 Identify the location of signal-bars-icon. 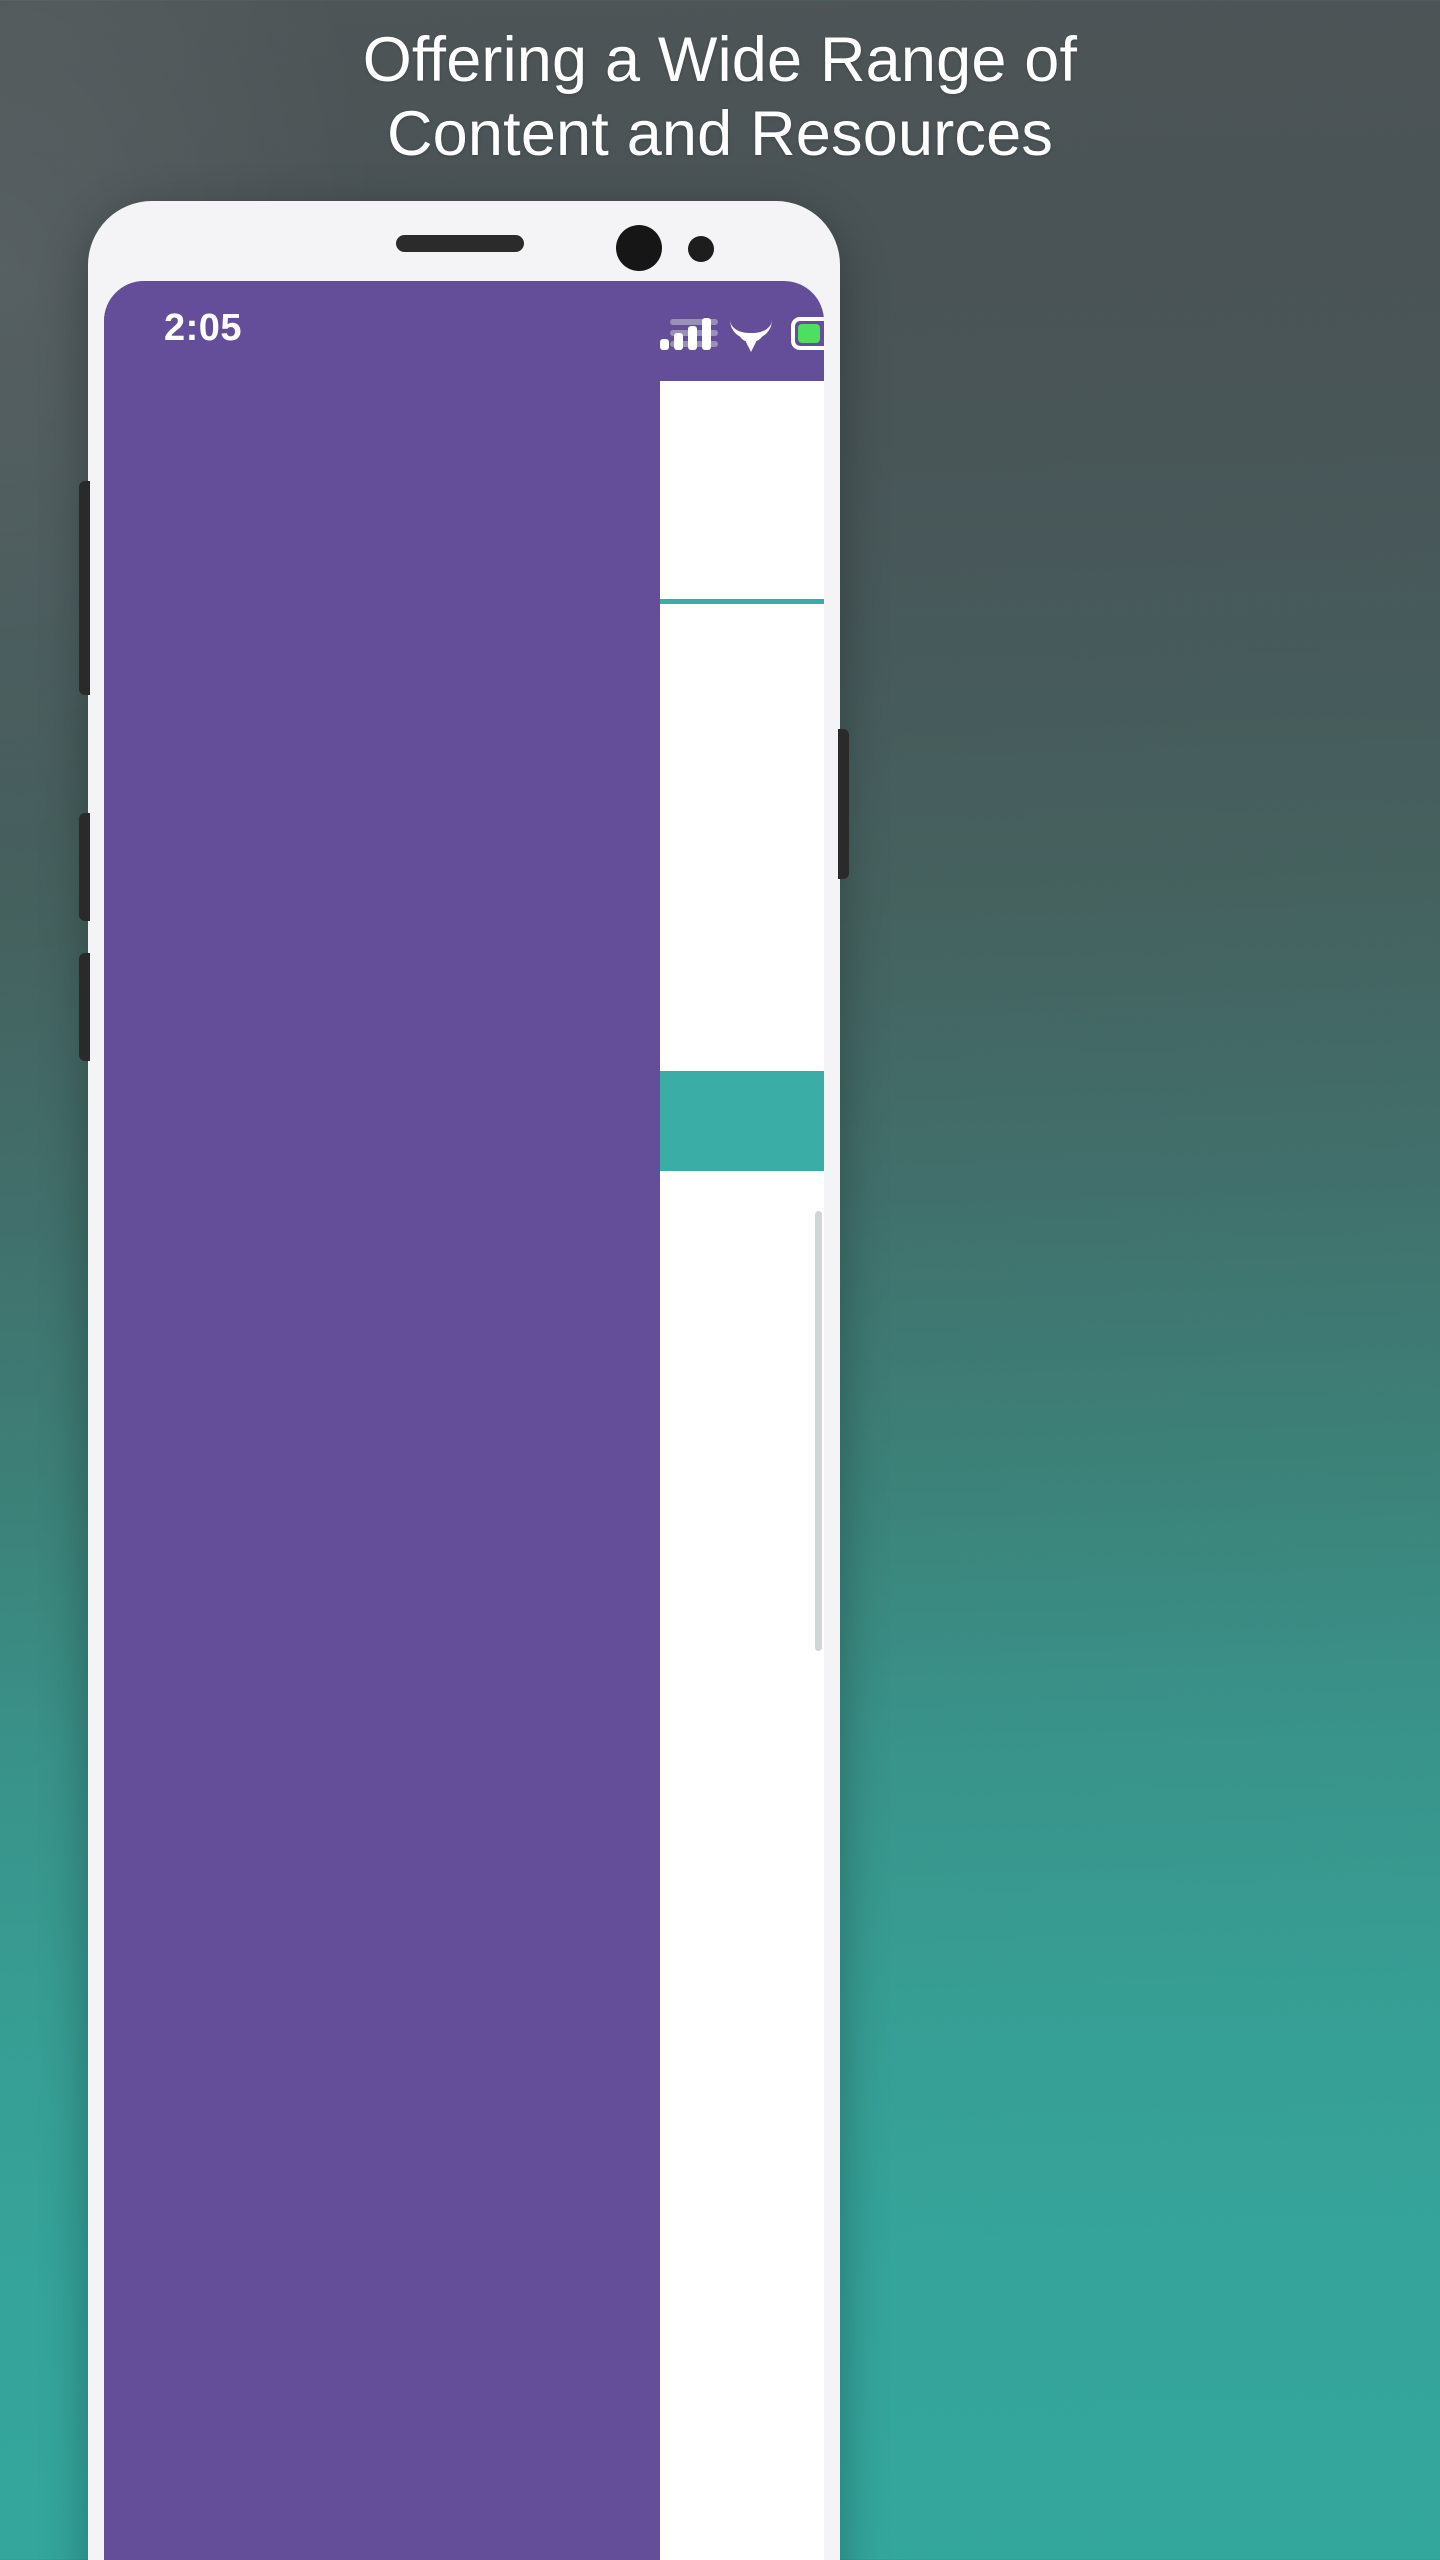
(685, 334).